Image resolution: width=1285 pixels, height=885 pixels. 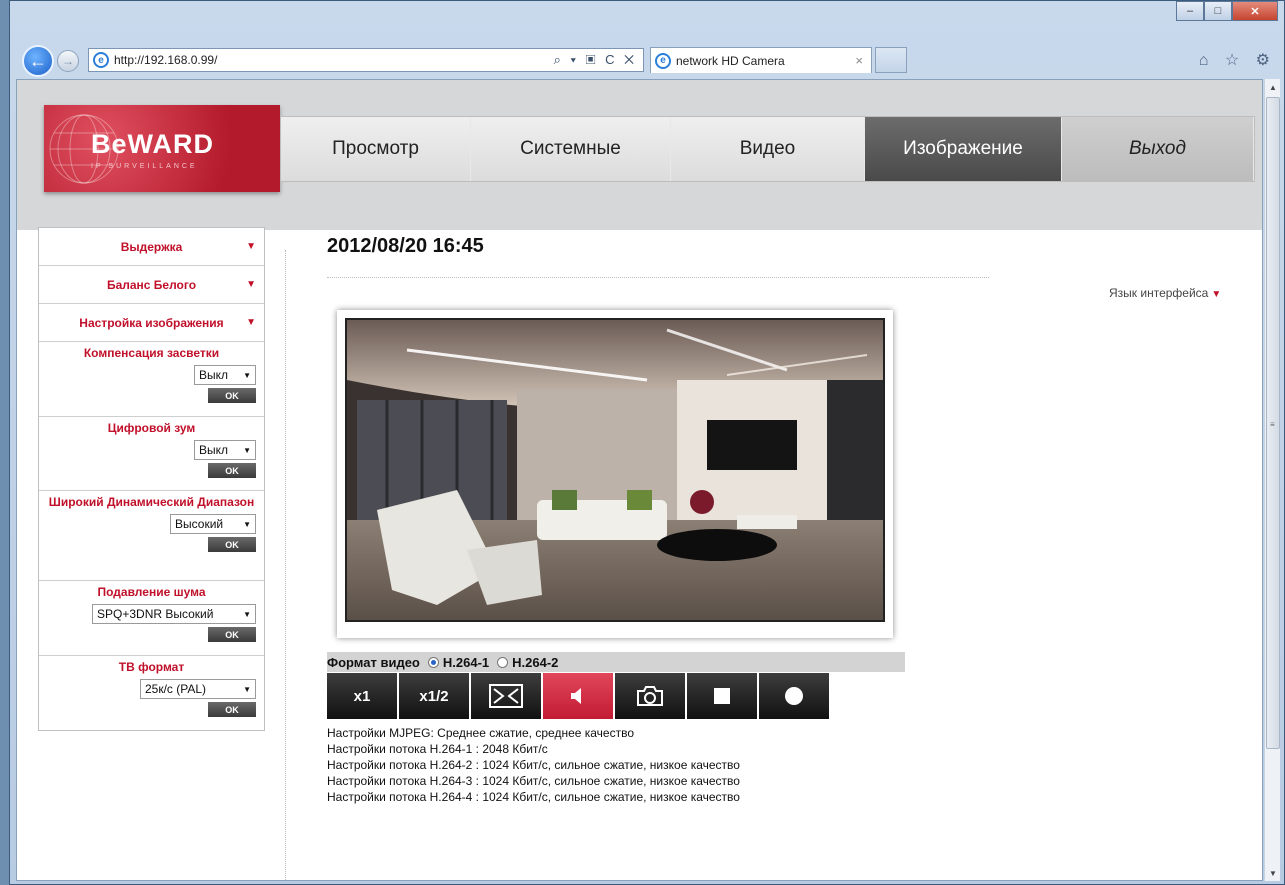 What do you see at coordinates (595, 60) in the screenshot?
I see `address-tools-icons: ⌕ ▾ ▣ C ✕` at bounding box center [595, 60].